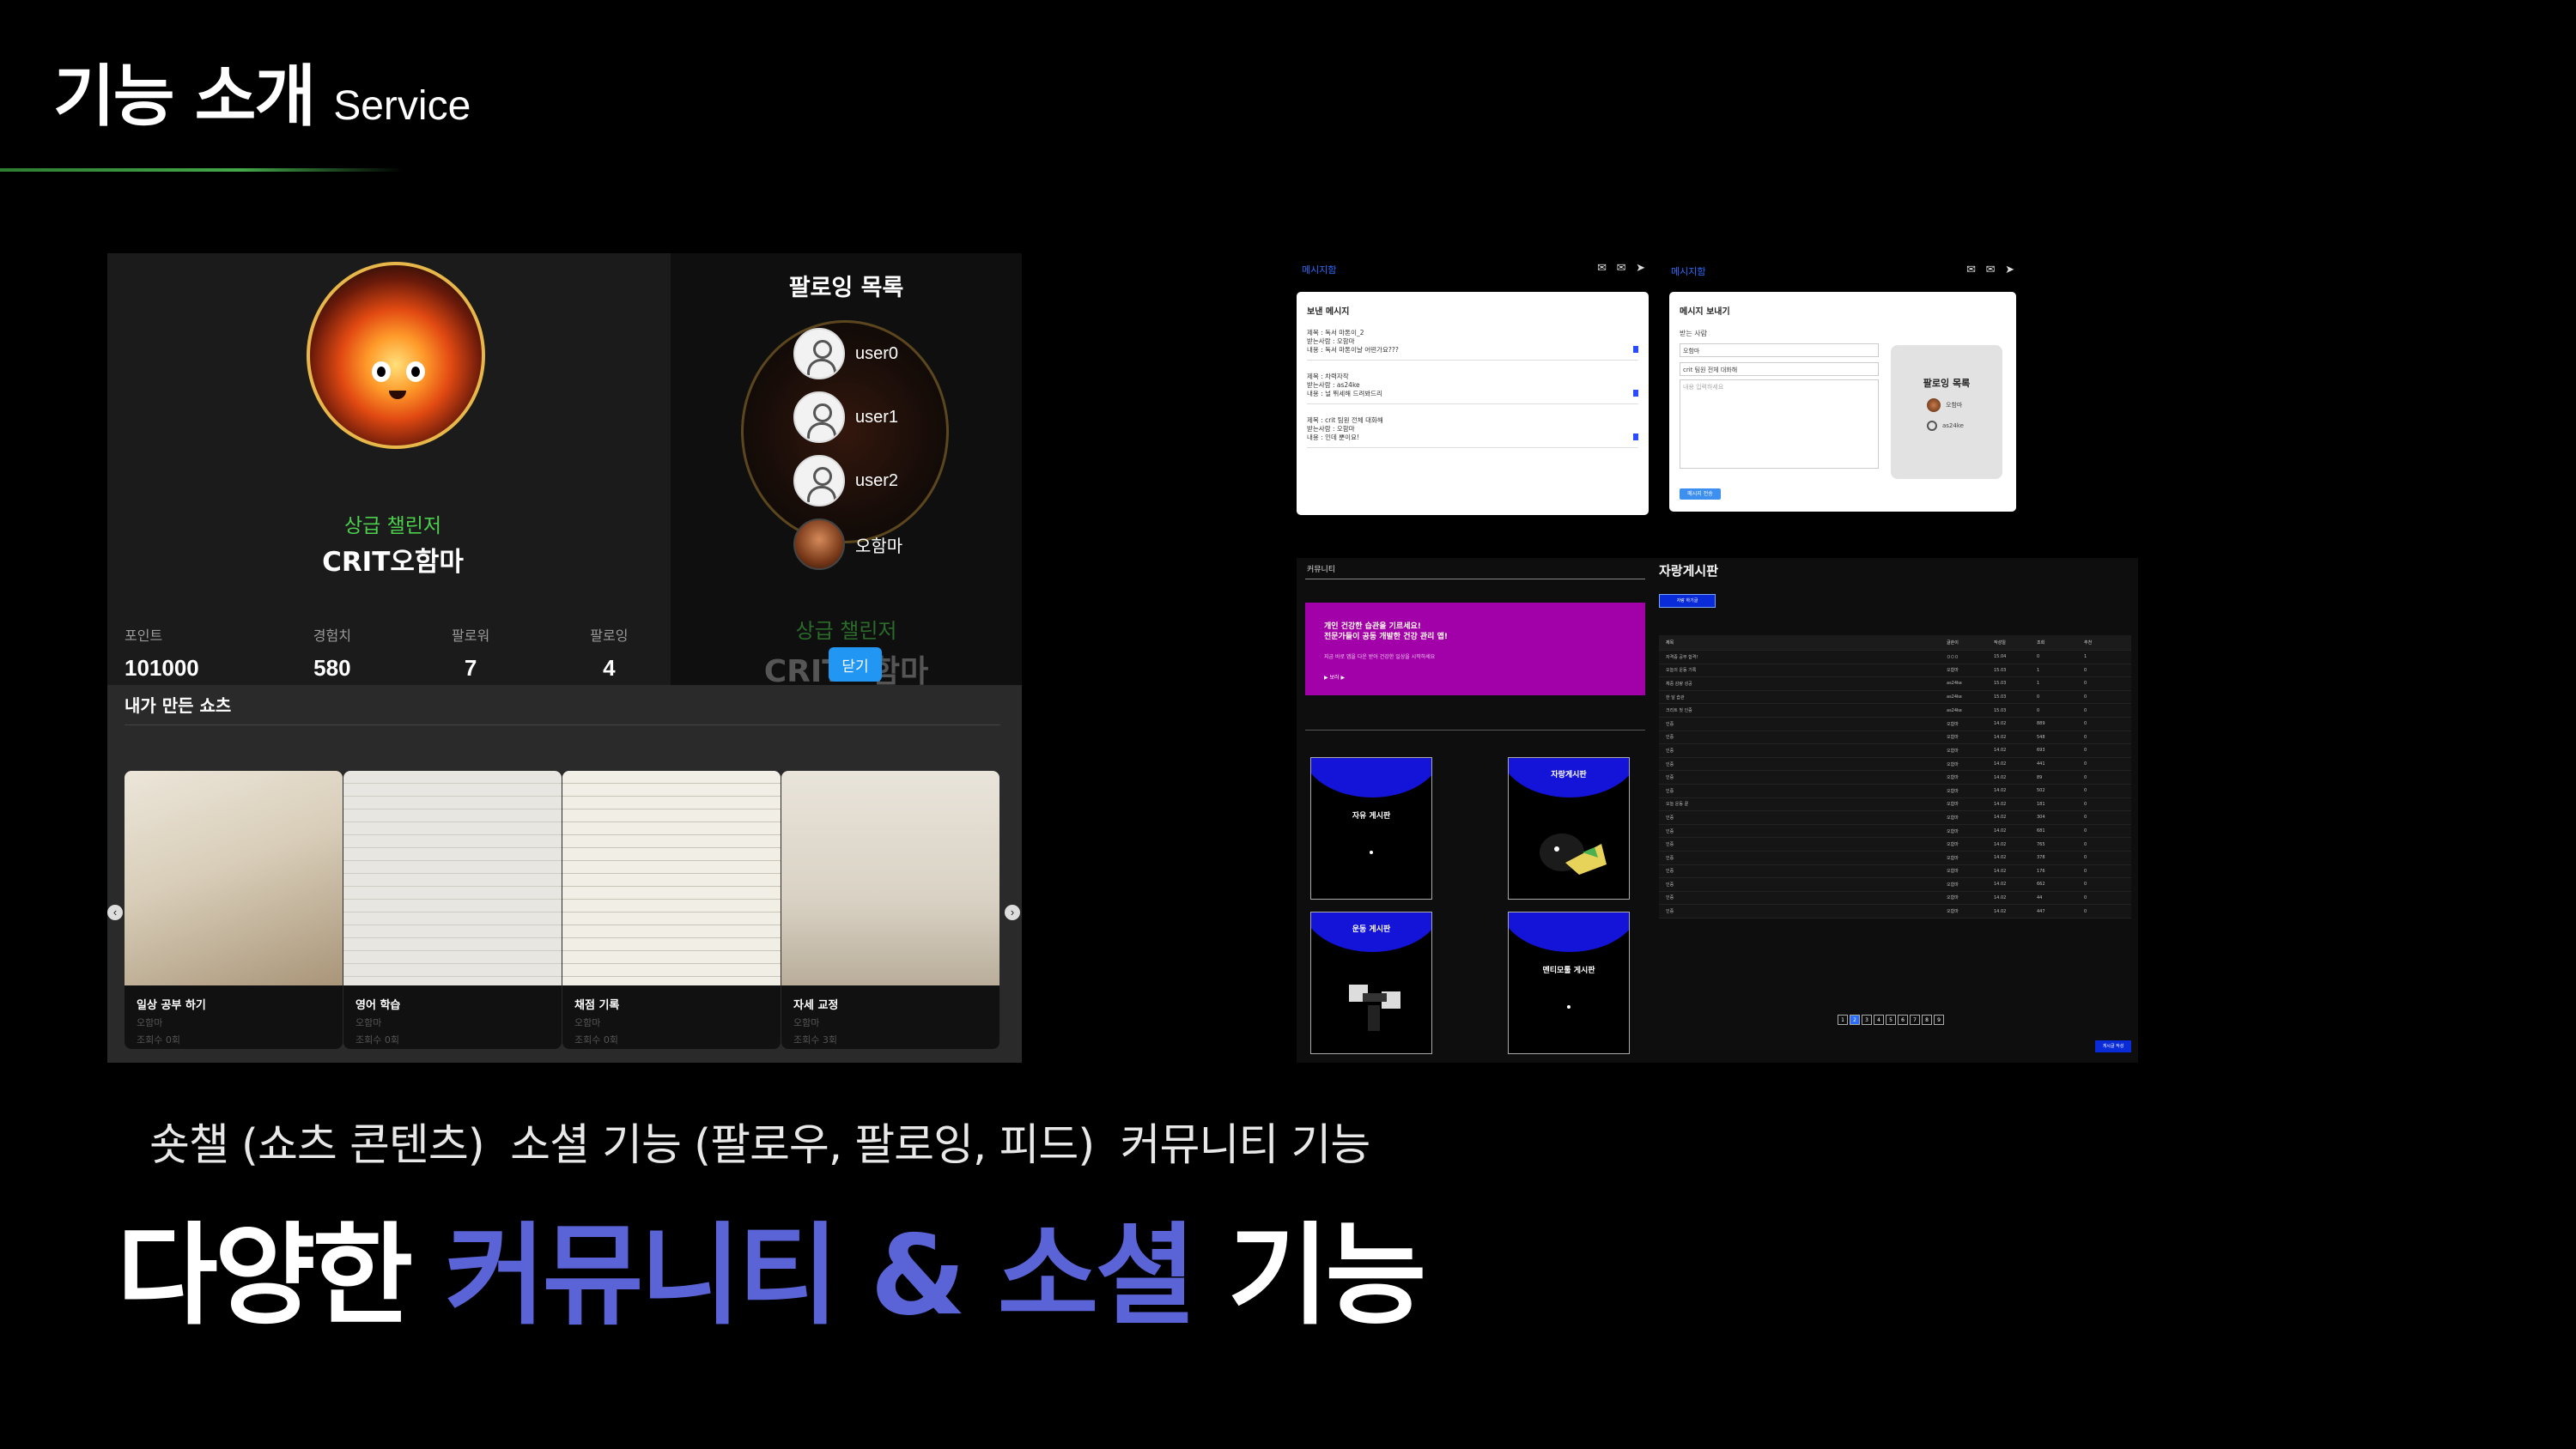 Image resolution: width=2576 pixels, height=1449 pixels. What do you see at coordinates (1779, 350) in the screenshot?
I see `recipient-input: 오함마` at bounding box center [1779, 350].